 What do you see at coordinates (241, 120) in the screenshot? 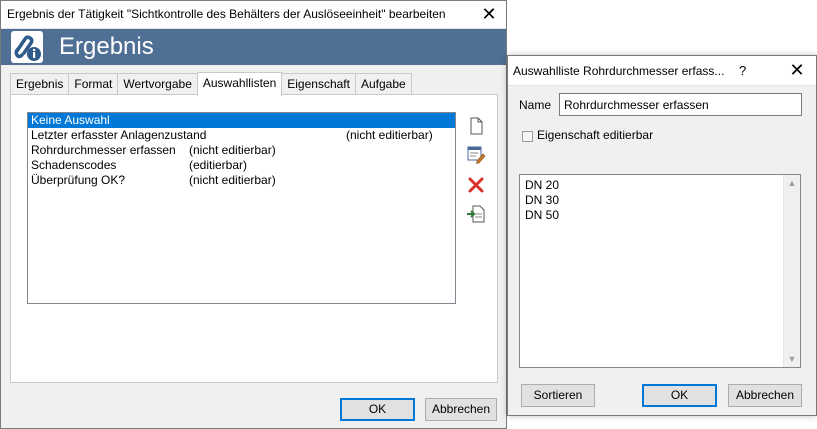
I see `list-item: Keine Auswahl` at bounding box center [241, 120].